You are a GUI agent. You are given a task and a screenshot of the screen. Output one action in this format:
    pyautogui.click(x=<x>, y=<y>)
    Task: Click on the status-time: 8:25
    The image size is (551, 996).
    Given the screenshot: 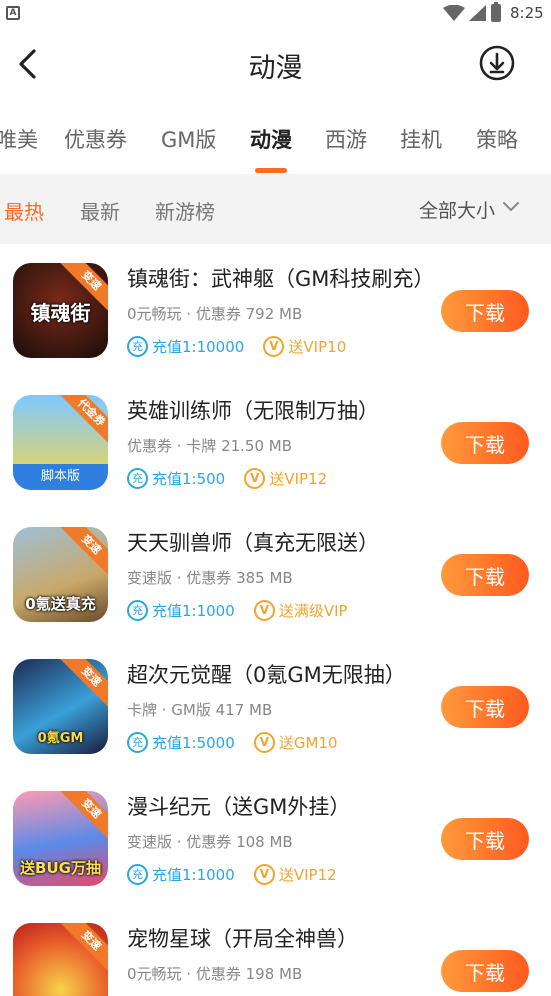 What is the action you would take?
    pyautogui.click(x=527, y=13)
    